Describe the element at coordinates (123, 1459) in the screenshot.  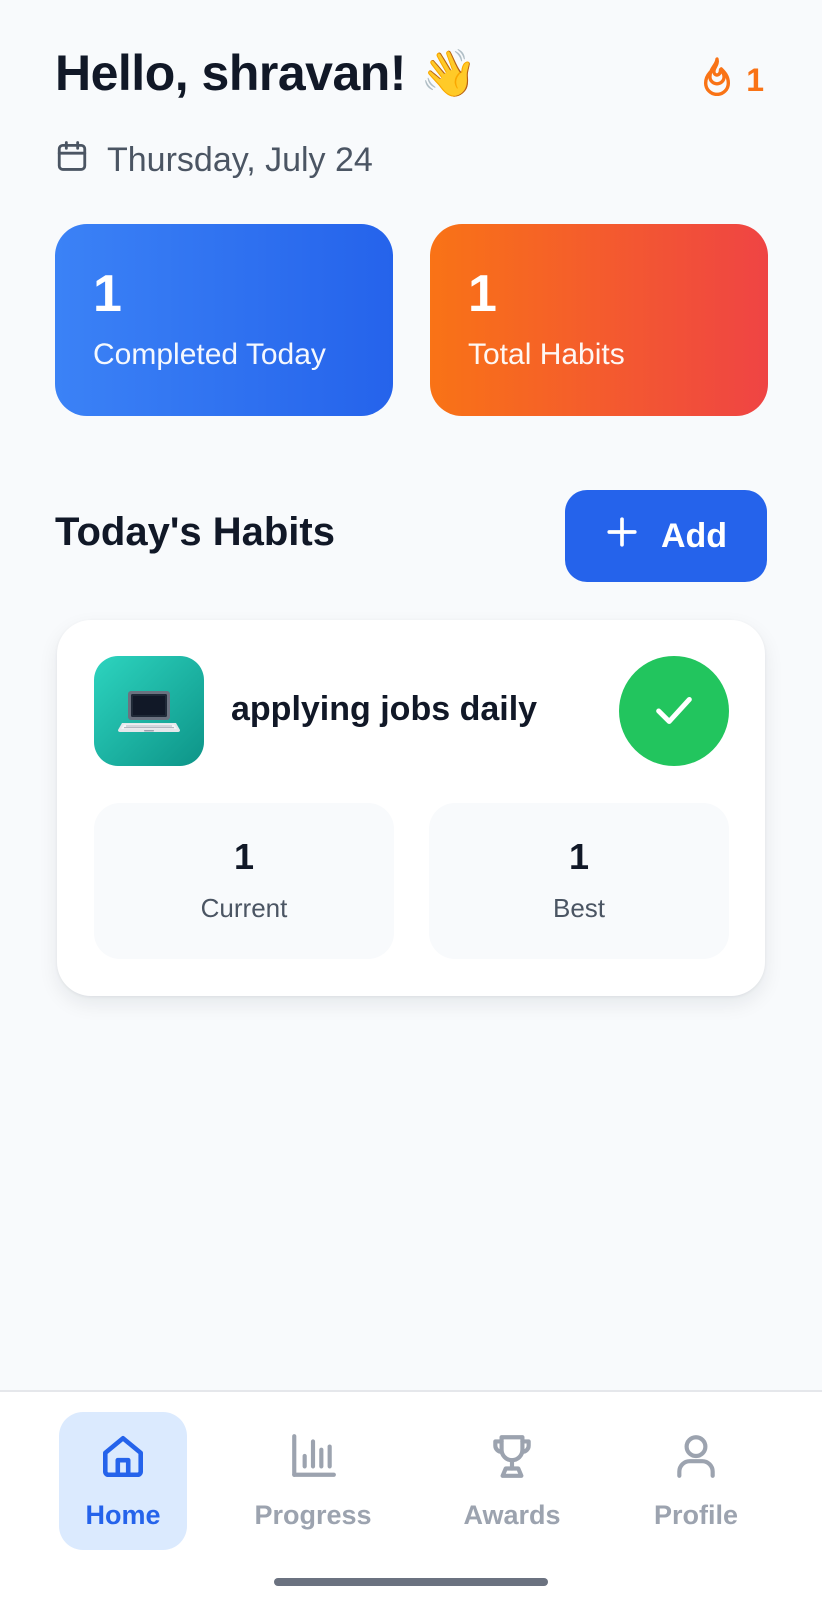
I see `home-icon` at that location.